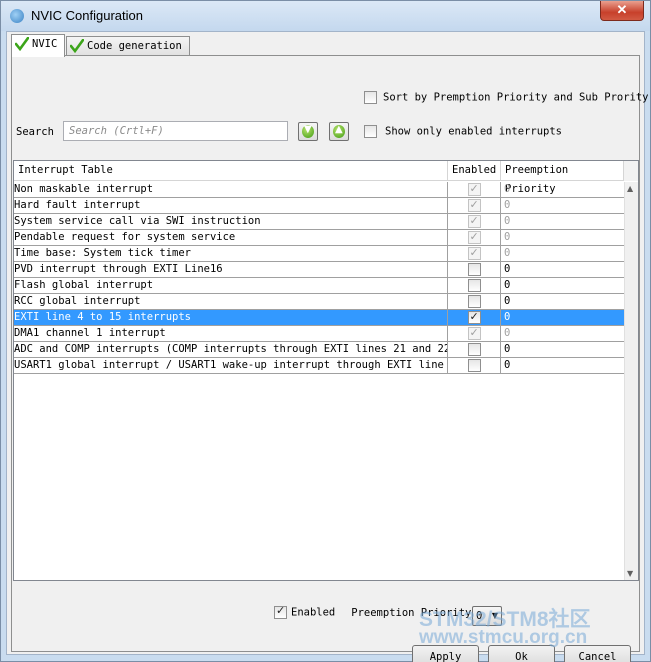 Image resolution: width=651 pixels, height=662 pixels. I want to click on tab-nvic: NVIC, so click(38, 45).